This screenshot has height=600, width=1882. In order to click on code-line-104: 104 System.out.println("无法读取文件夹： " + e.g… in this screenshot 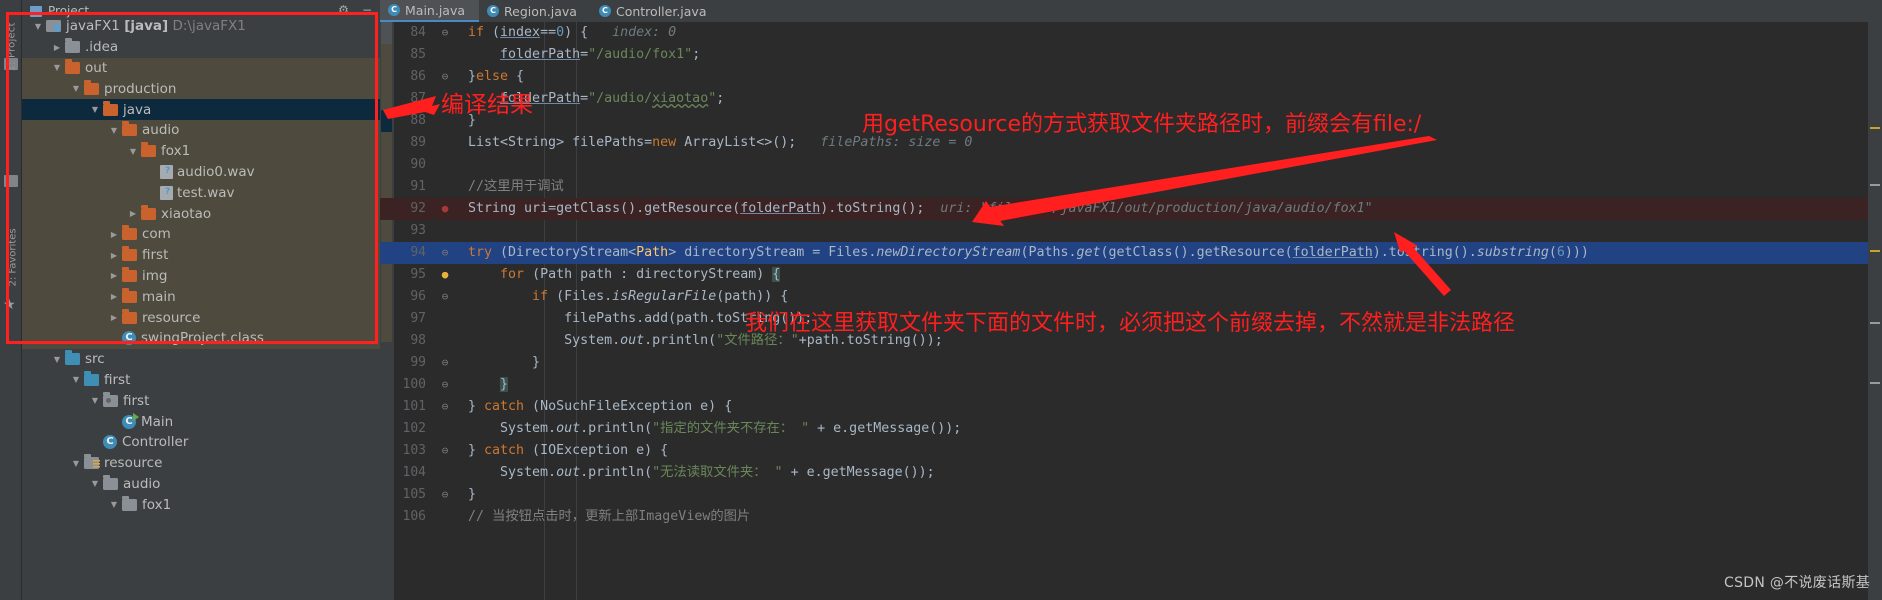, I will do `click(1131, 473)`.